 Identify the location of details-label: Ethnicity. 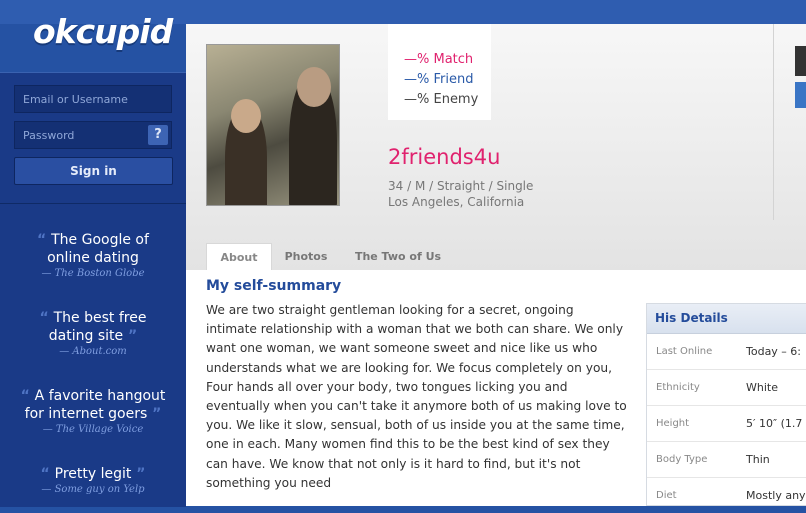
(678, 387).